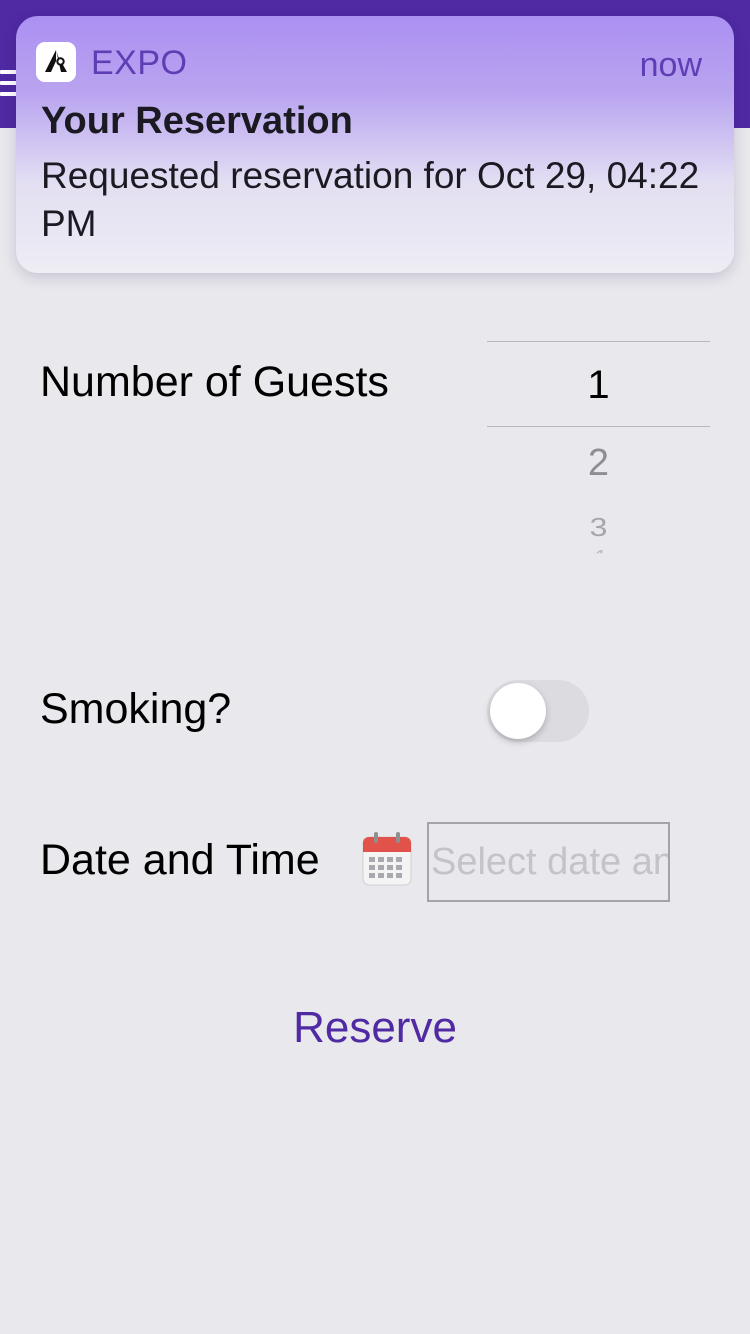 This screenshot has height=1334, width=750. Describe the element at coordinates (598, 463) in the screenshot. I see `picker-option: 2` at that location.